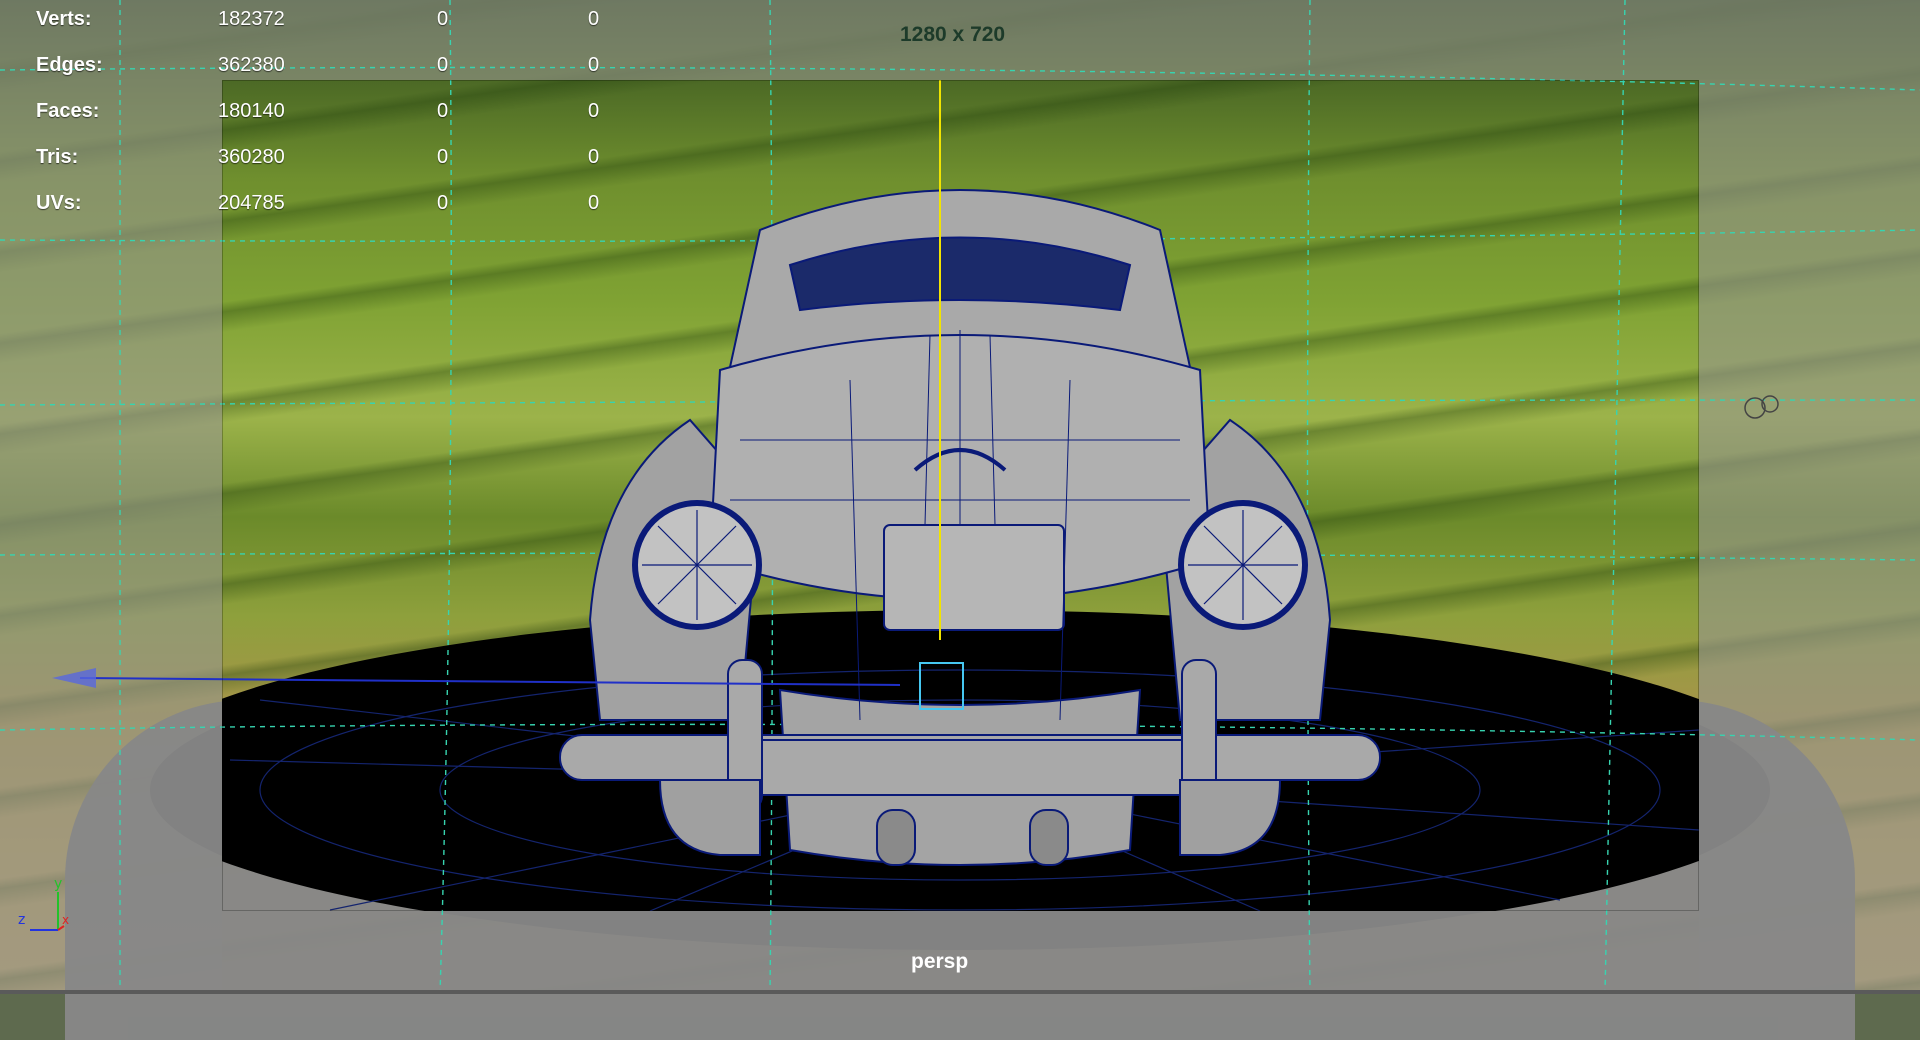 Image resolution: width=1920 pixels, height=1040 pixels. What do you see at coordinates (594, 19) in the screenshot?
I see `hud-verts-component: 0` at bounding box center [594, 19].